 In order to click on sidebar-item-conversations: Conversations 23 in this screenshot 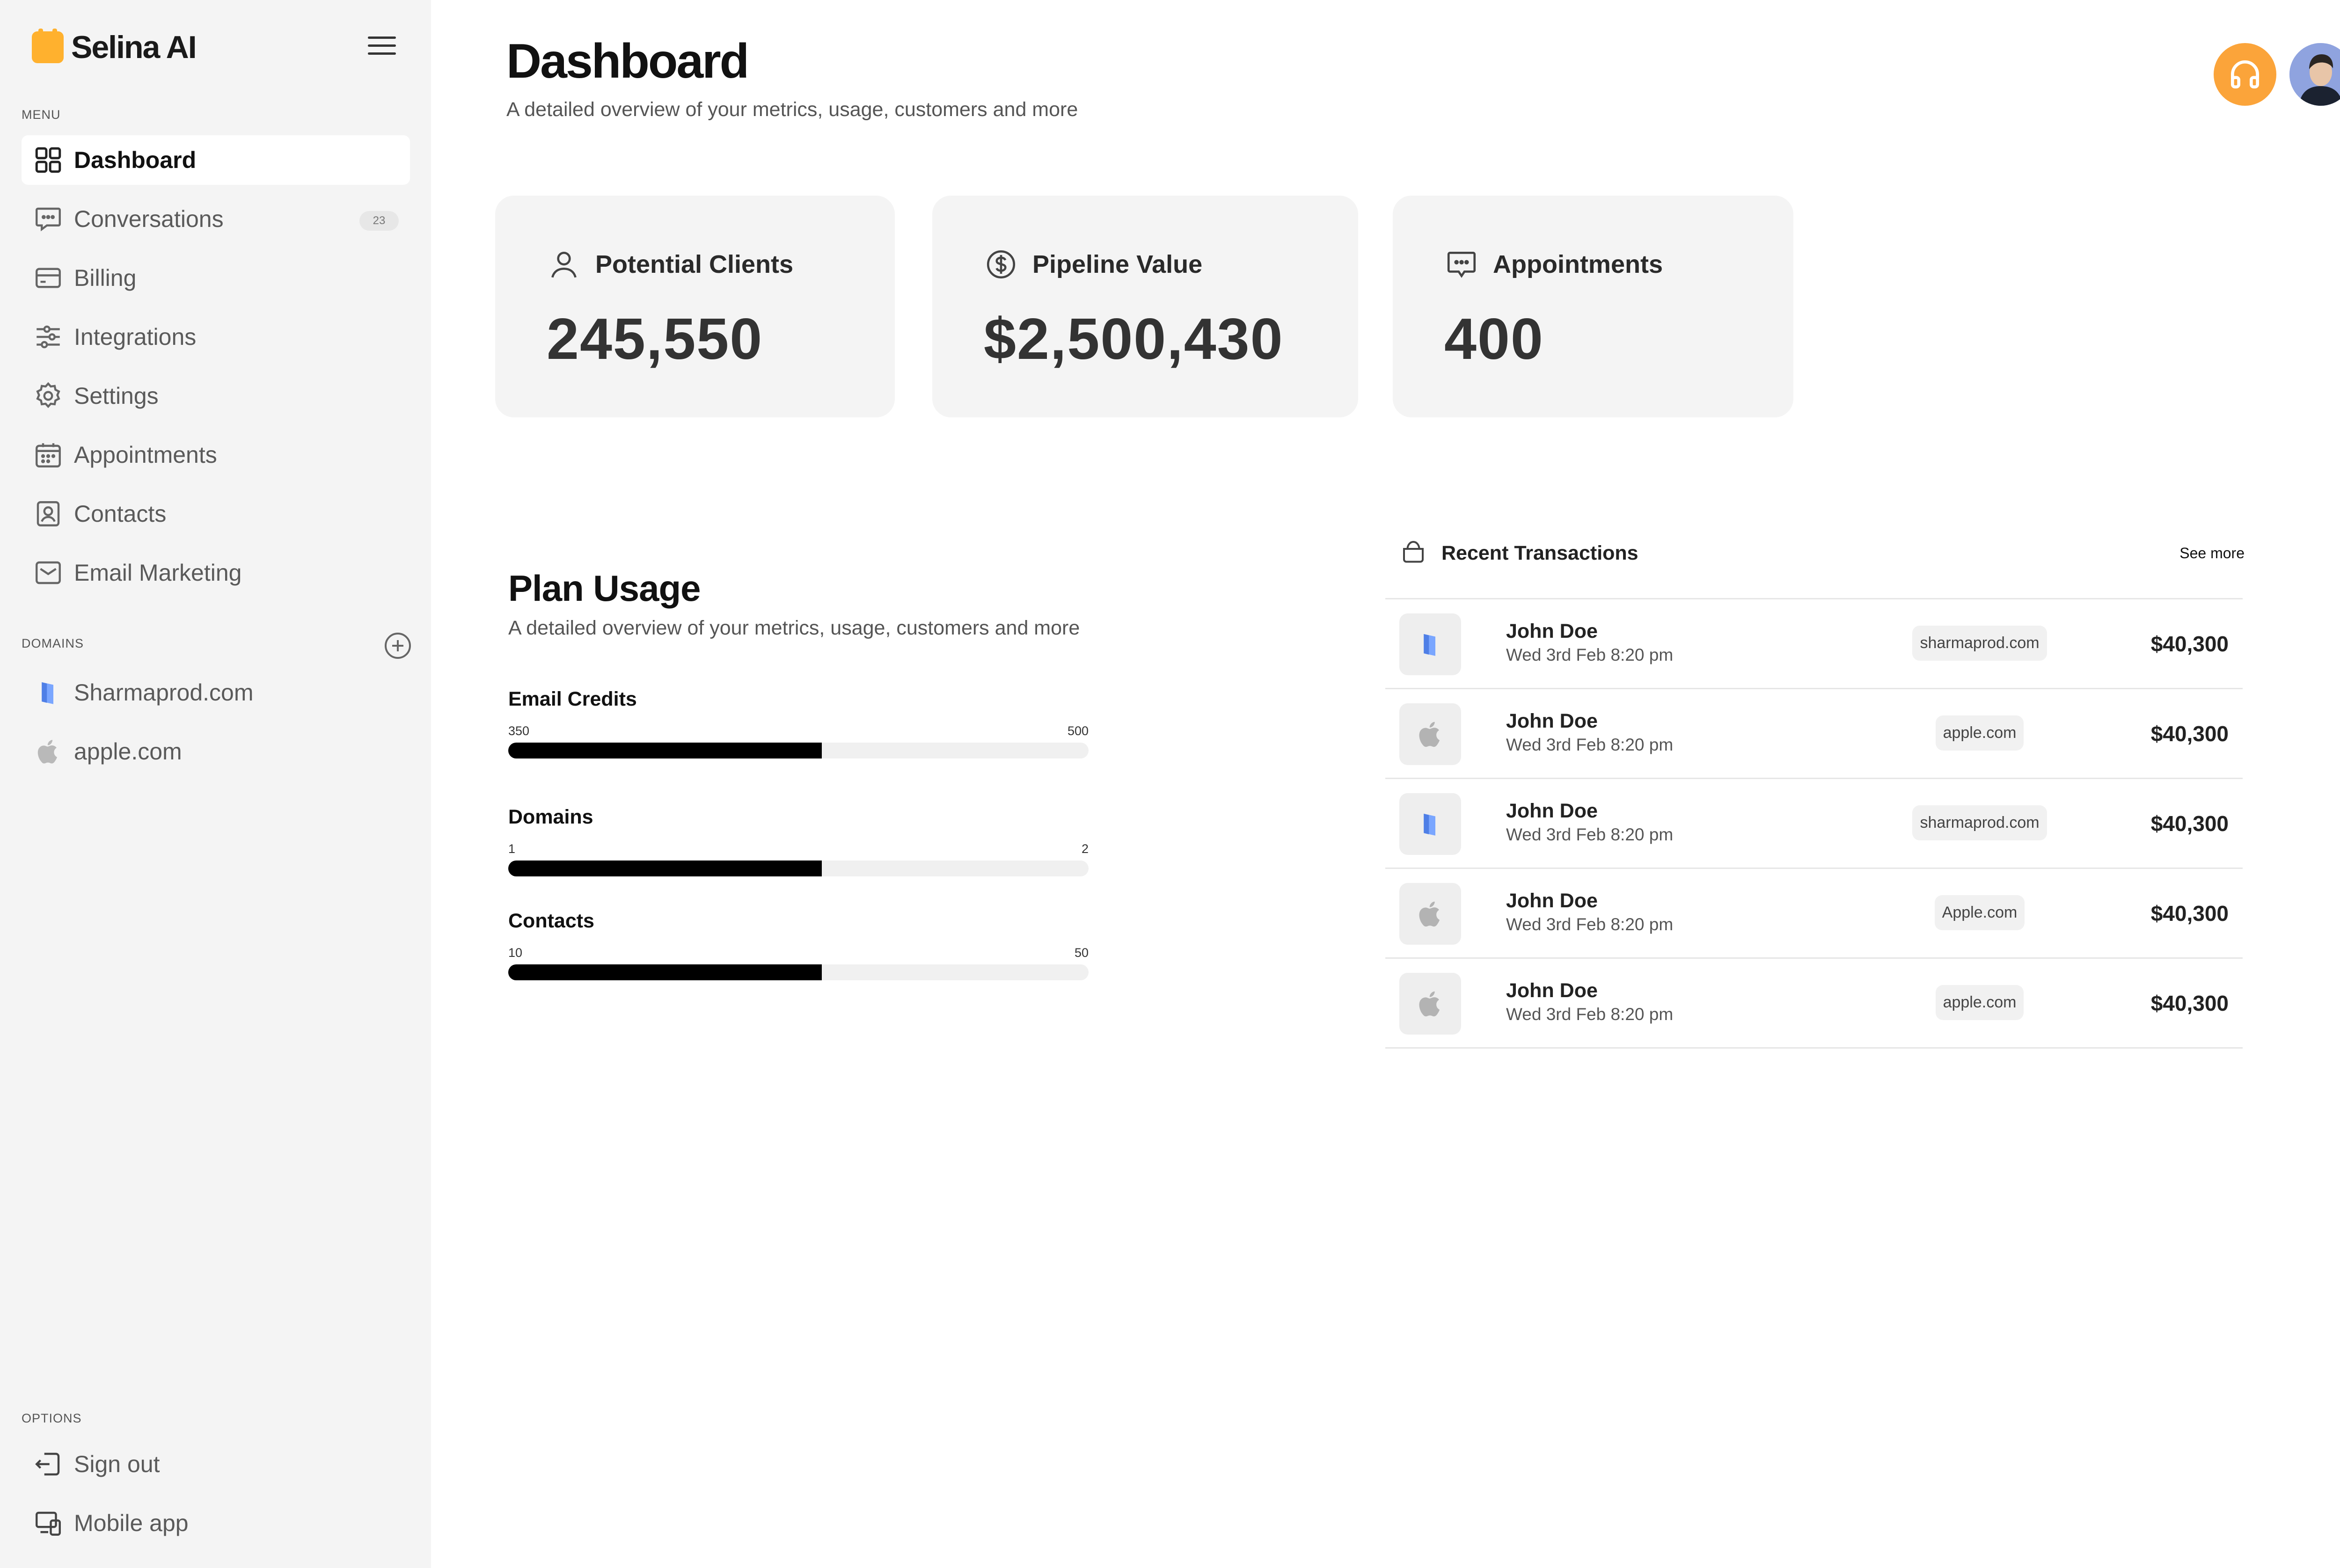, I will do `click(216, 219)`.